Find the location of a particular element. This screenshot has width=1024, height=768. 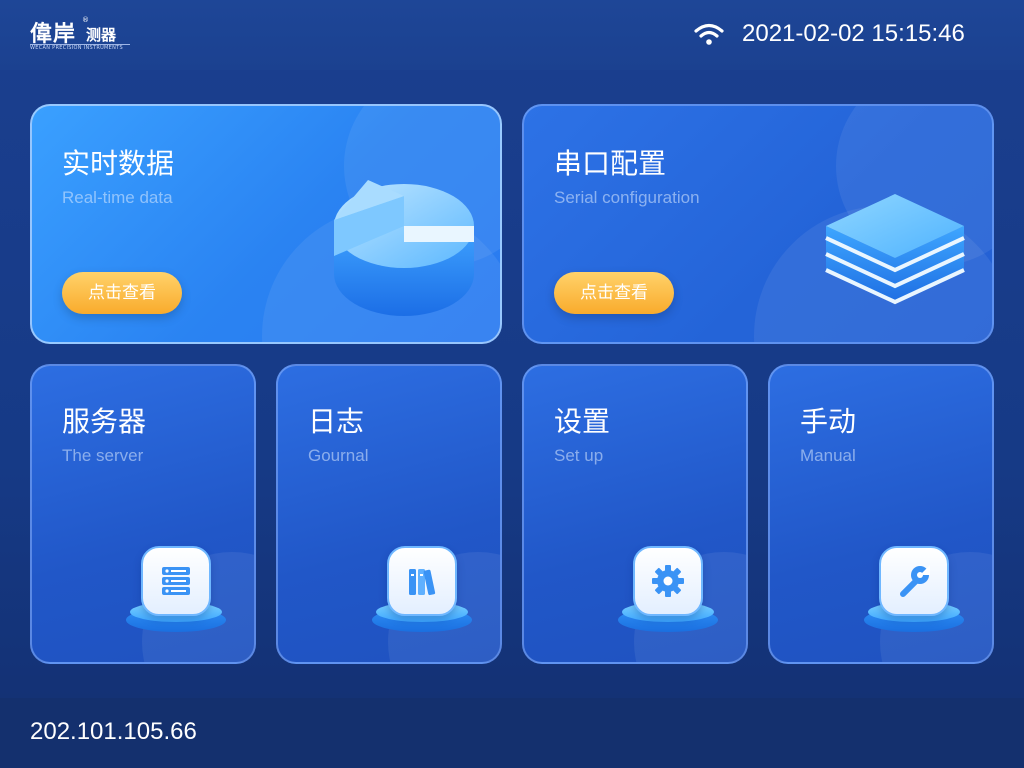

logo-registered-mark: ® is located at coordinates (85, 20).